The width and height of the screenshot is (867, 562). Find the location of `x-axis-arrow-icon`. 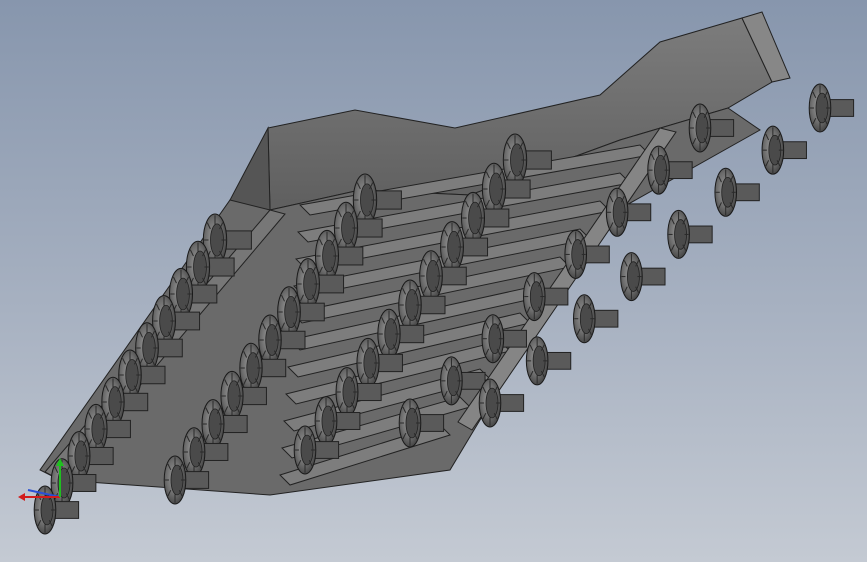

x-axis-arrow-icon is located at coordinates (21, 497).